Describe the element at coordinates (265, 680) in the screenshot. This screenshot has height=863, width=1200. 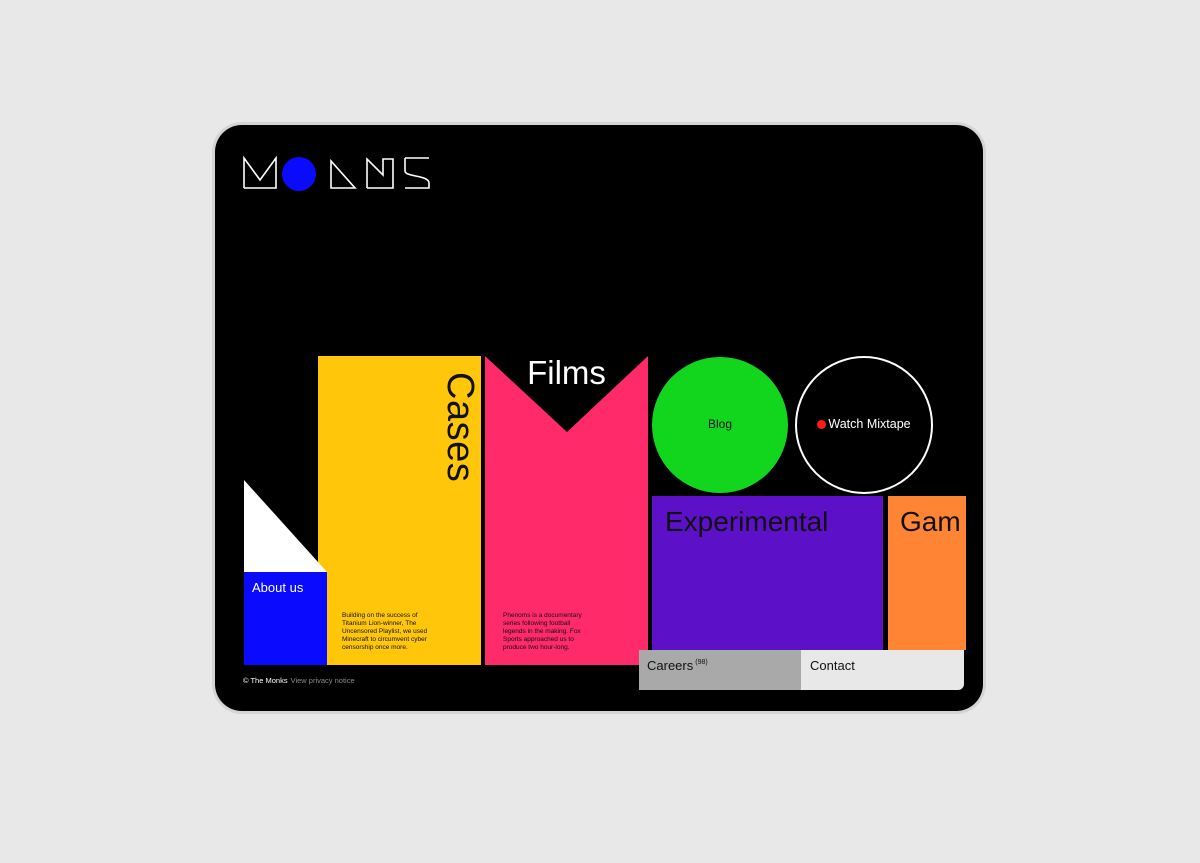
I see `copyright-text: © The Monks` at that location.